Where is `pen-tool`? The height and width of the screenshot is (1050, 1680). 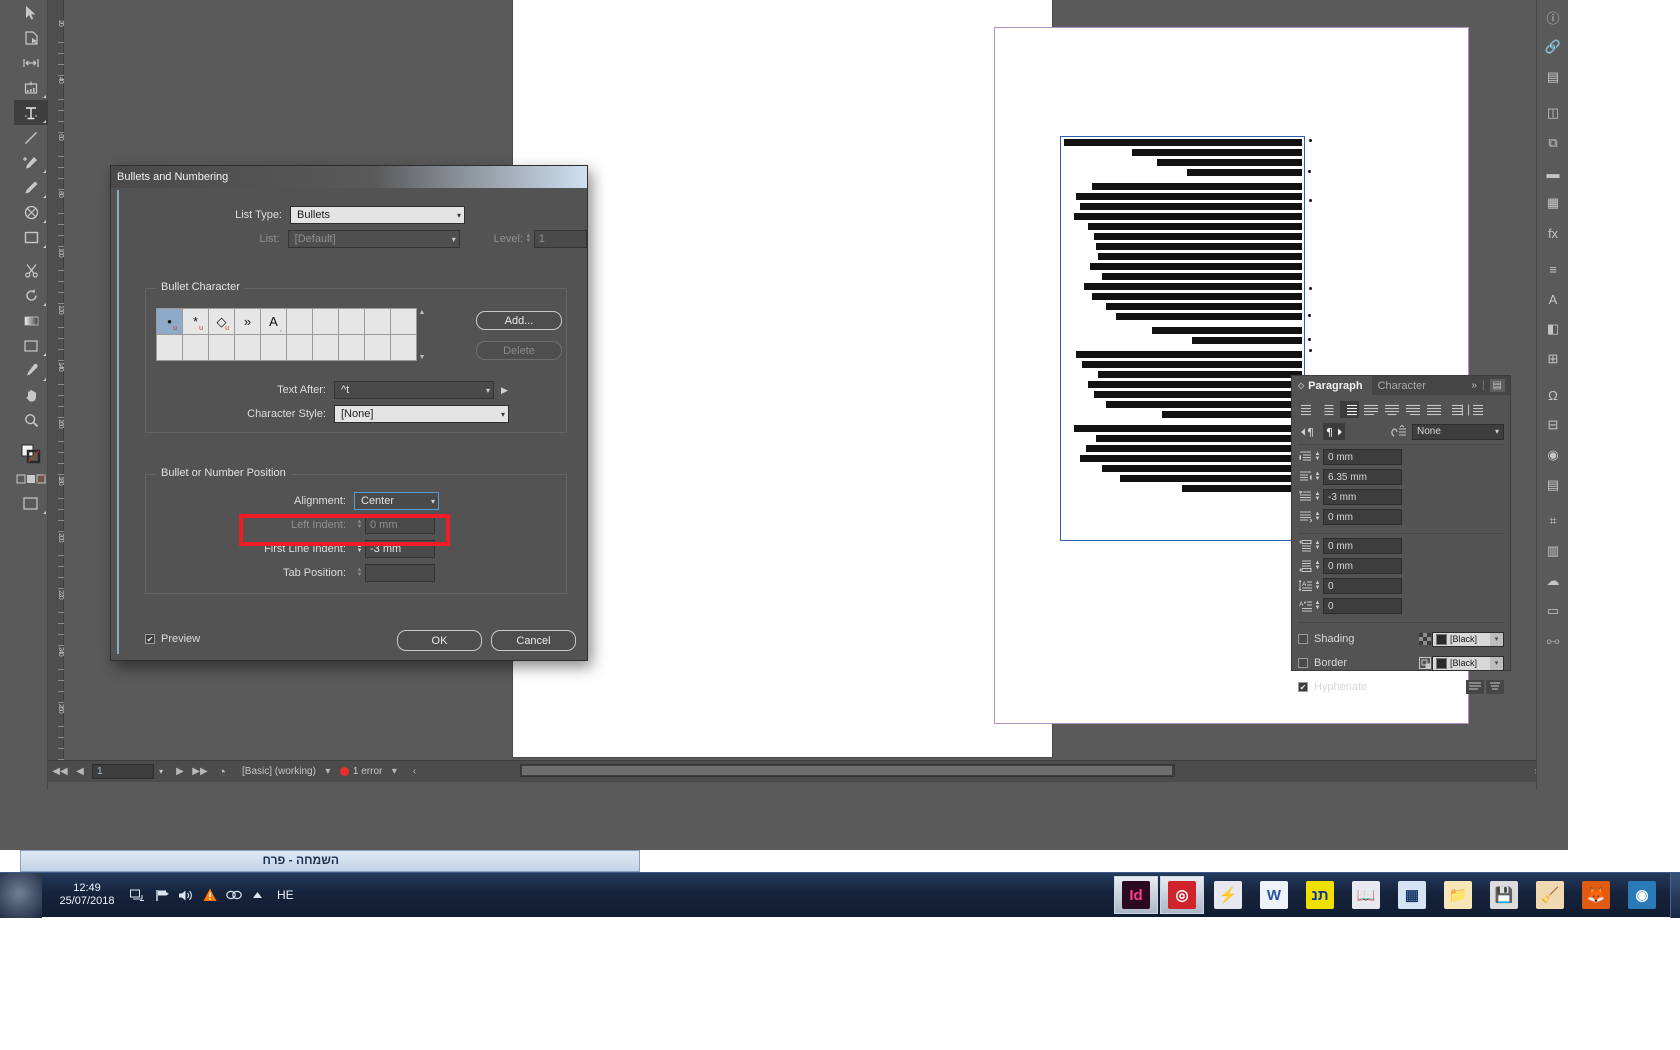 pen-tool is located at coordinates (31, 162).